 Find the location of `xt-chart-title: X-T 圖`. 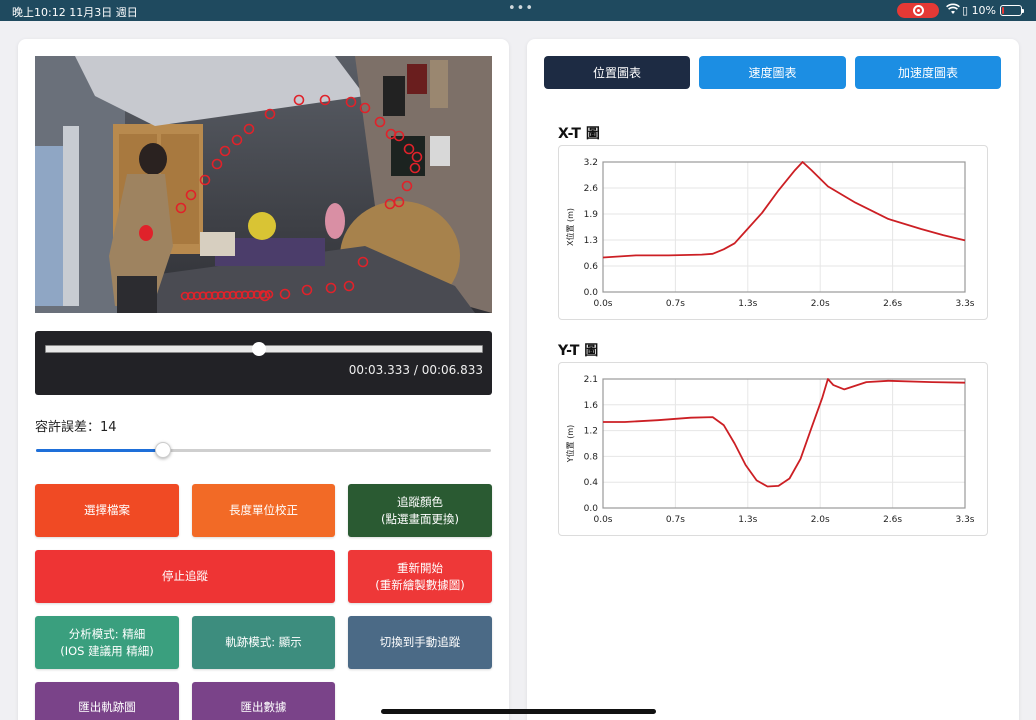

xt-chart-title: X-T 圖 is located at coordinates (579, 134).